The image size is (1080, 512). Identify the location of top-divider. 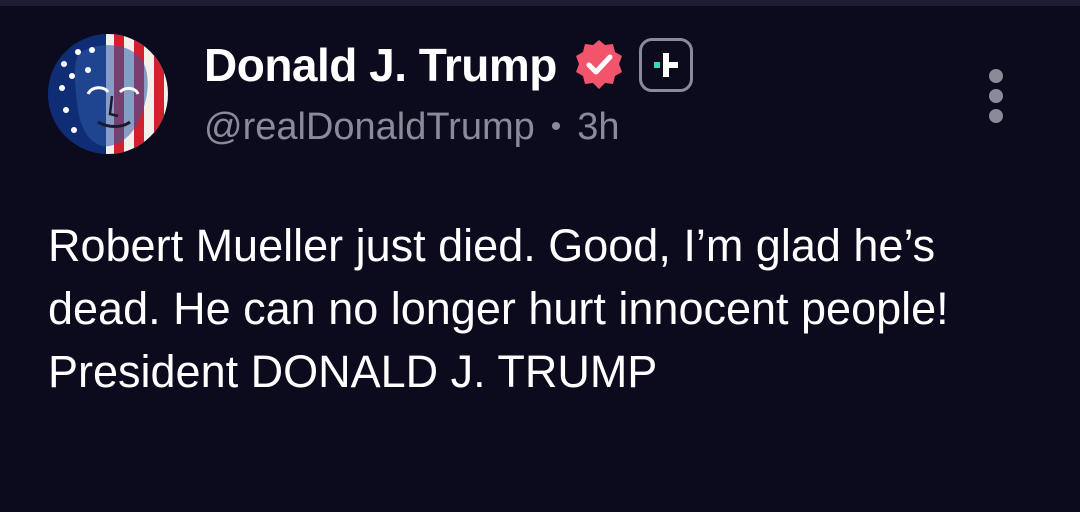
(540, 3).